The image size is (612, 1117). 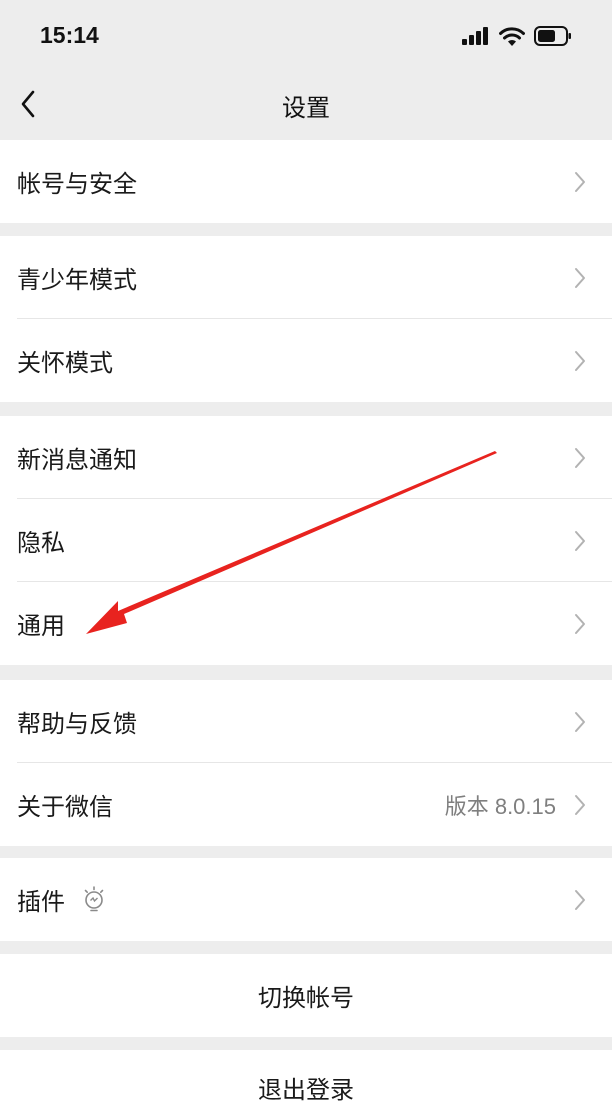 I want to click on wifi-icon, so click(x=512, y=36).